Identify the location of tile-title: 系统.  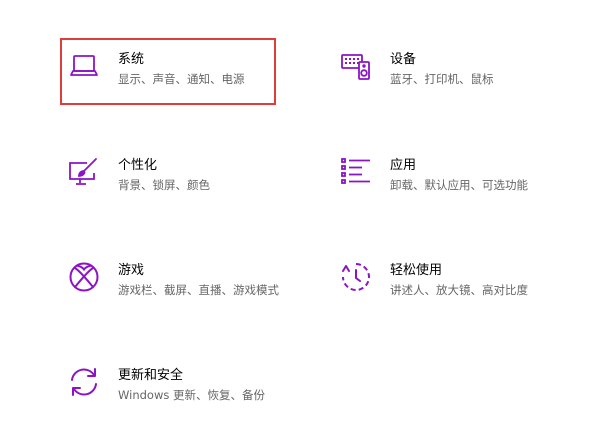
(131, 59).